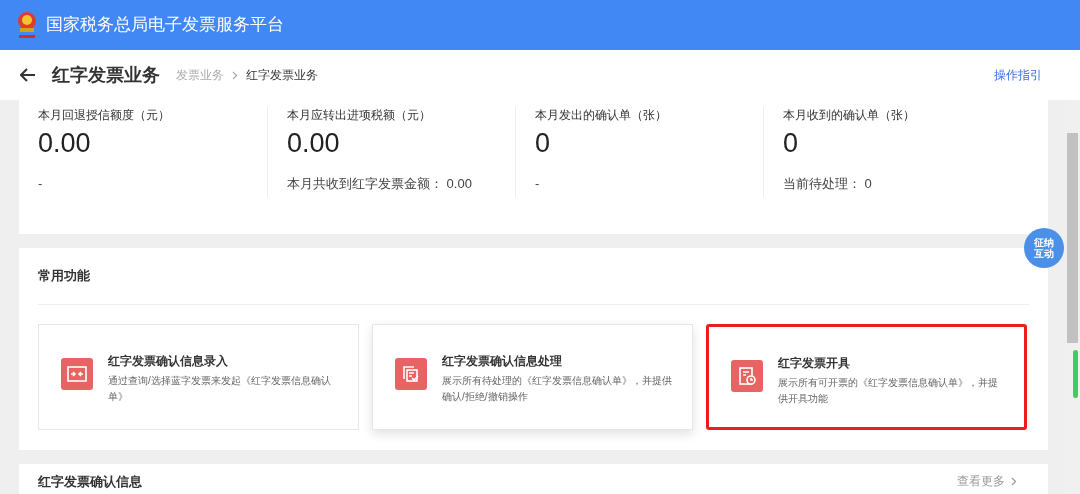  I want to click on stat-label: 本月收到的确认单（张）, so click(849, 115).